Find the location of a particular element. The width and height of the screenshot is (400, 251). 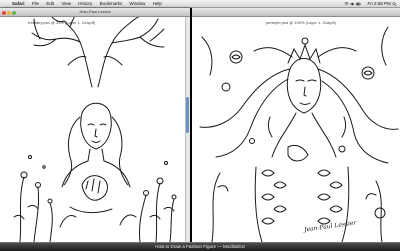

menu-clock: Fri 2:58 PM is located at coordinates (378, 3).